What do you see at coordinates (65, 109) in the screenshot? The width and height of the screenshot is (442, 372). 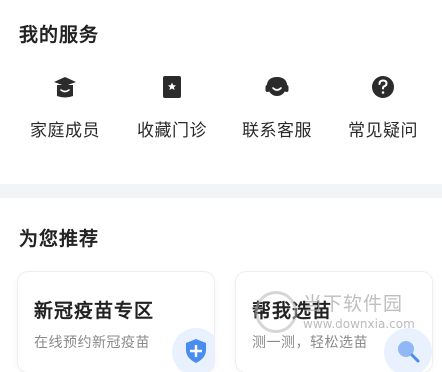 I see `family-members-button: 家庭成员` at bounding box center [65, 109].